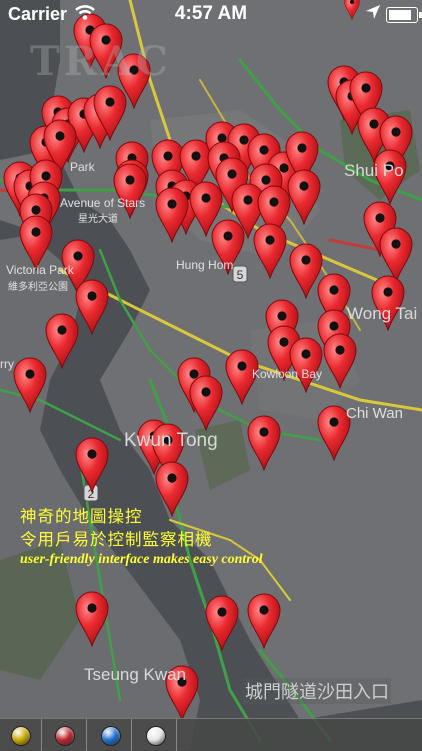  I want to click on map-label-hung-hom: Hung Hom, so click(205, 265).